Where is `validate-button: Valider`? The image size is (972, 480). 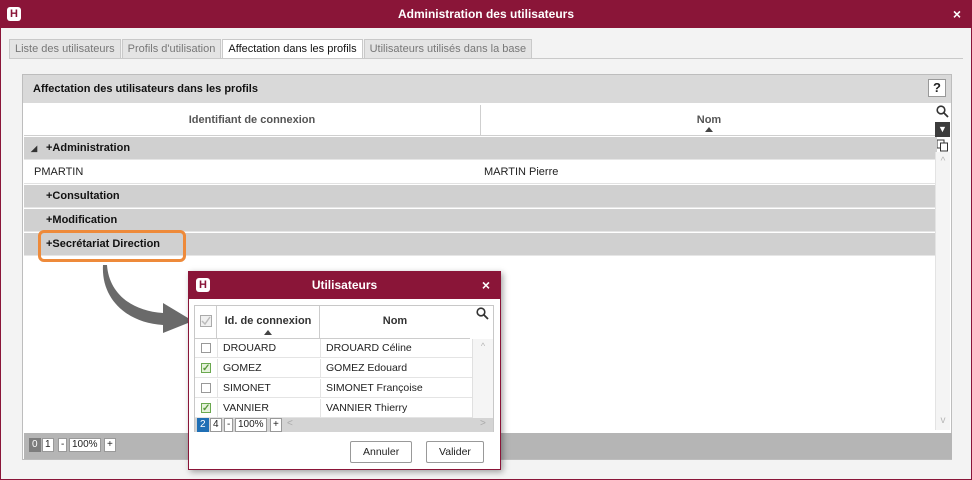 validate-button: Valider is located at coordinates (455, 452).